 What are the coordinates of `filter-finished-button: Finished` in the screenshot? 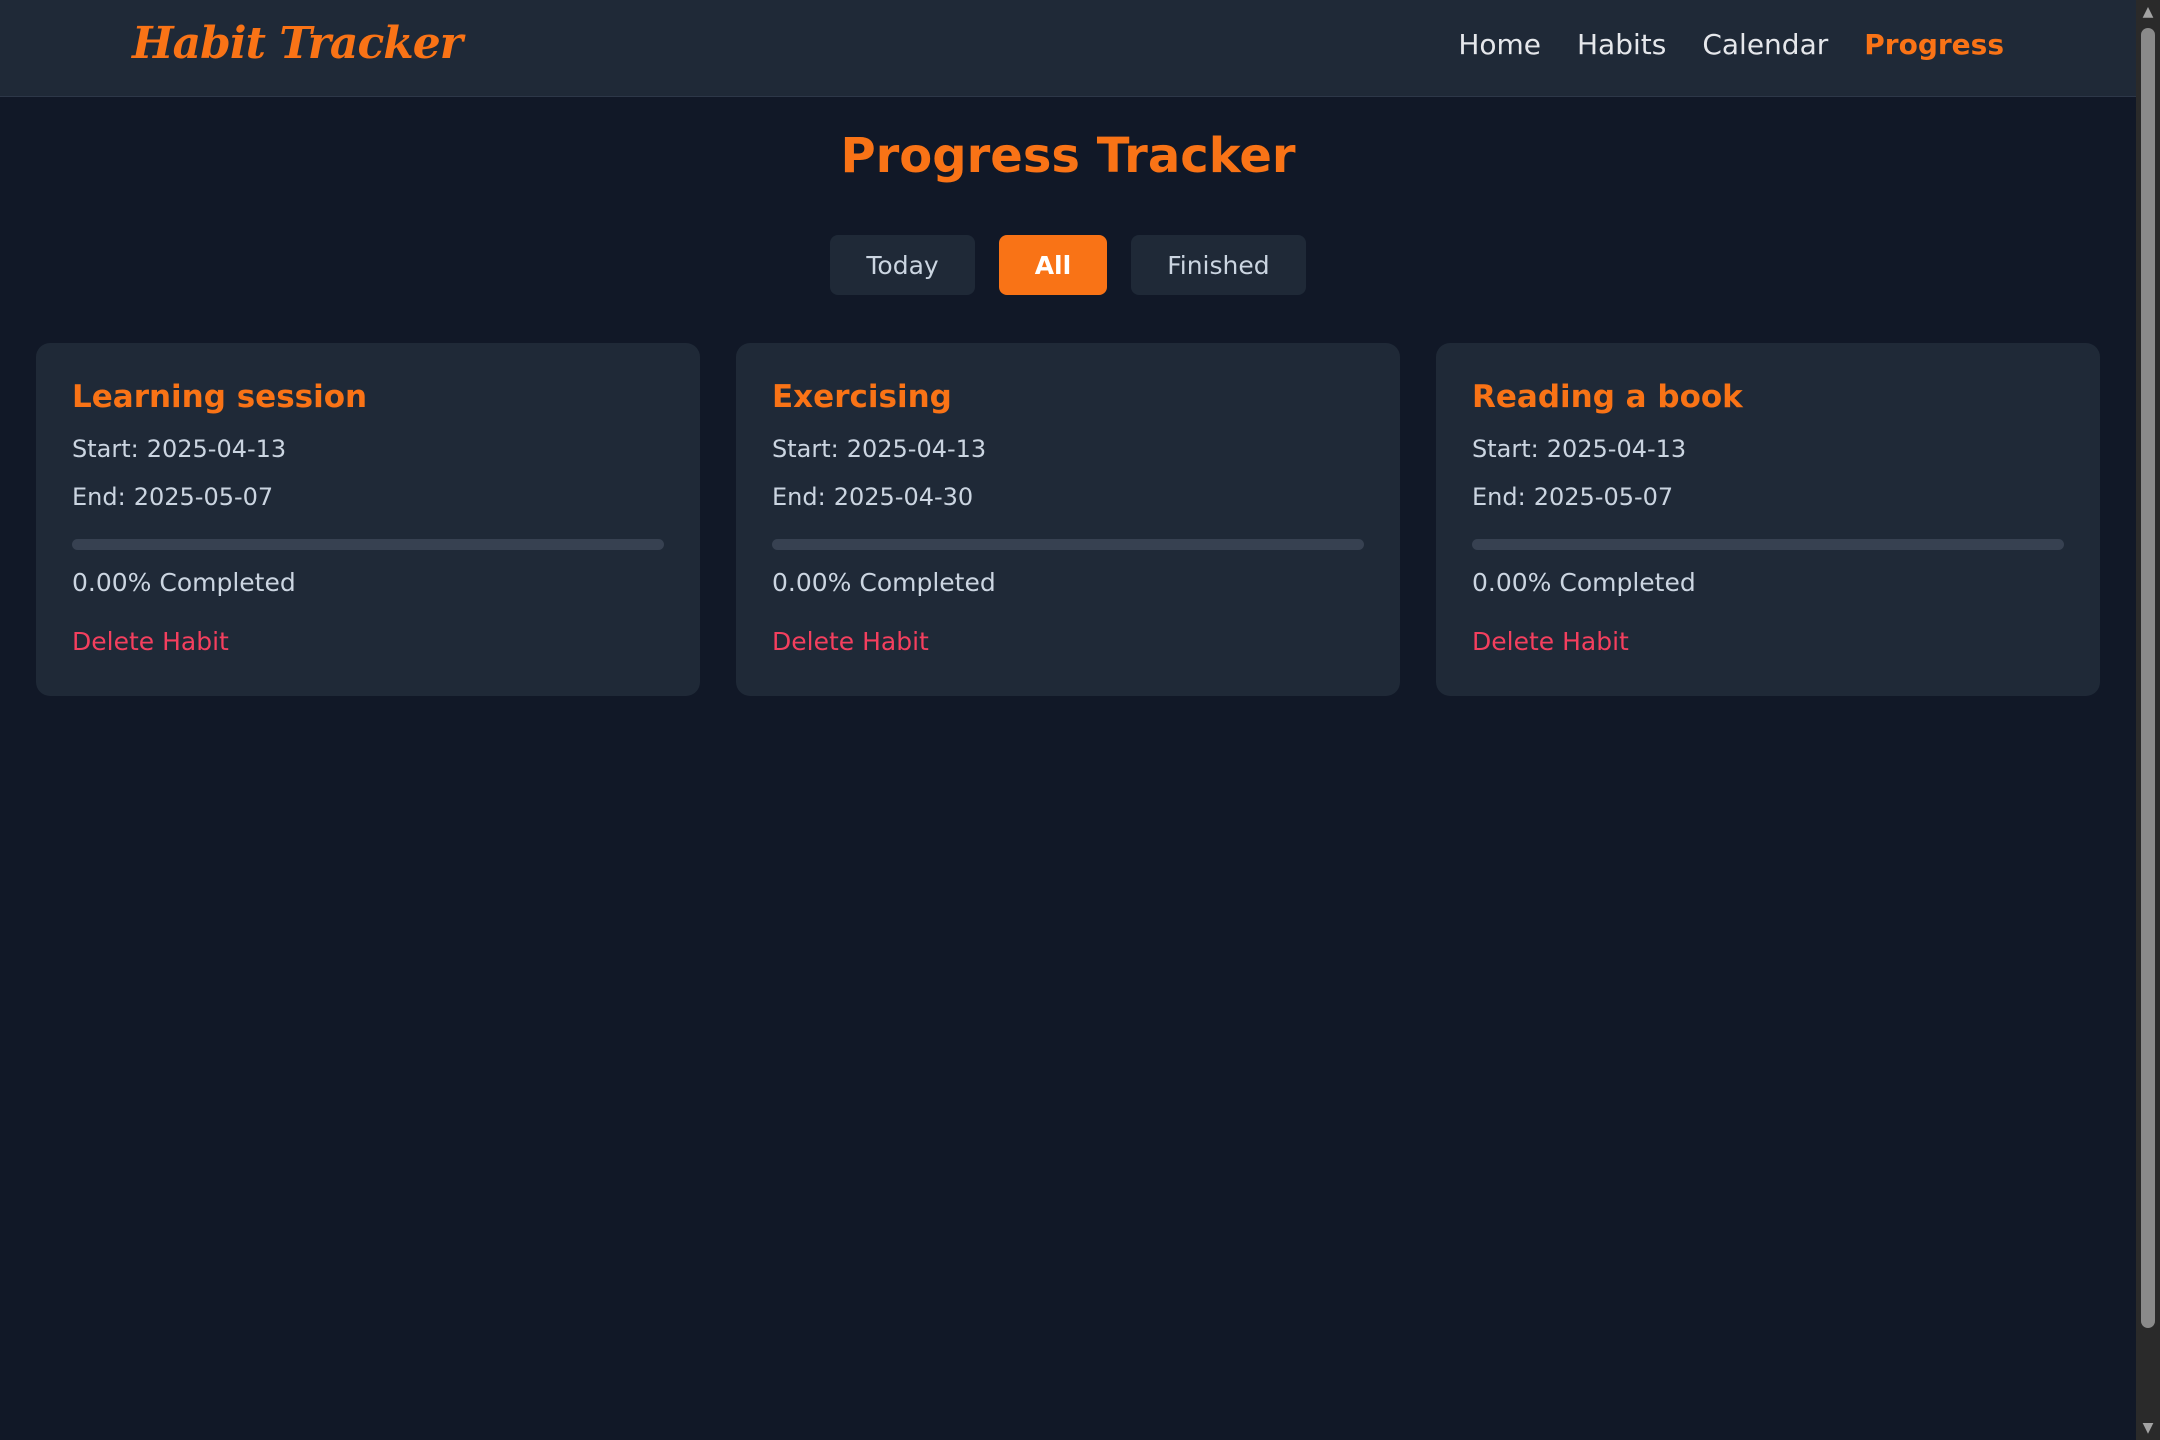 It's located at (1218, 265).